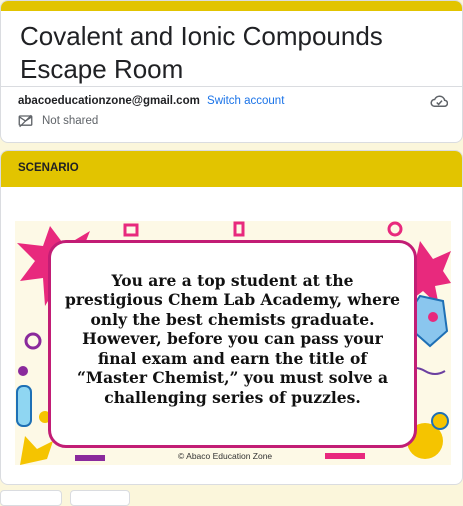  What do you see at coordinates (31, 498) in the screenshot?
I see `bottom-card-edge-left` at bounding box center [31, 498].